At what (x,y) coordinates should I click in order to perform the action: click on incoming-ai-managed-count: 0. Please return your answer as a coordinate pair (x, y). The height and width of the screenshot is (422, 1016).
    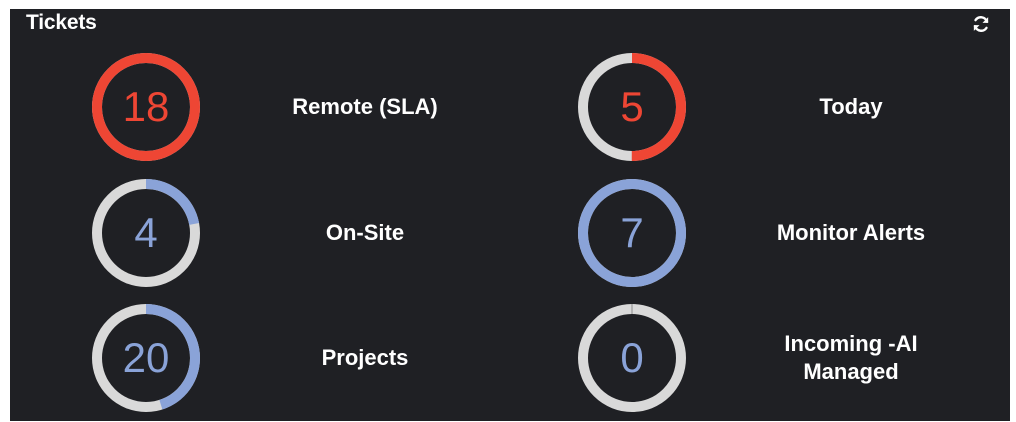
    Looking at the image, I should click on (632, 357).